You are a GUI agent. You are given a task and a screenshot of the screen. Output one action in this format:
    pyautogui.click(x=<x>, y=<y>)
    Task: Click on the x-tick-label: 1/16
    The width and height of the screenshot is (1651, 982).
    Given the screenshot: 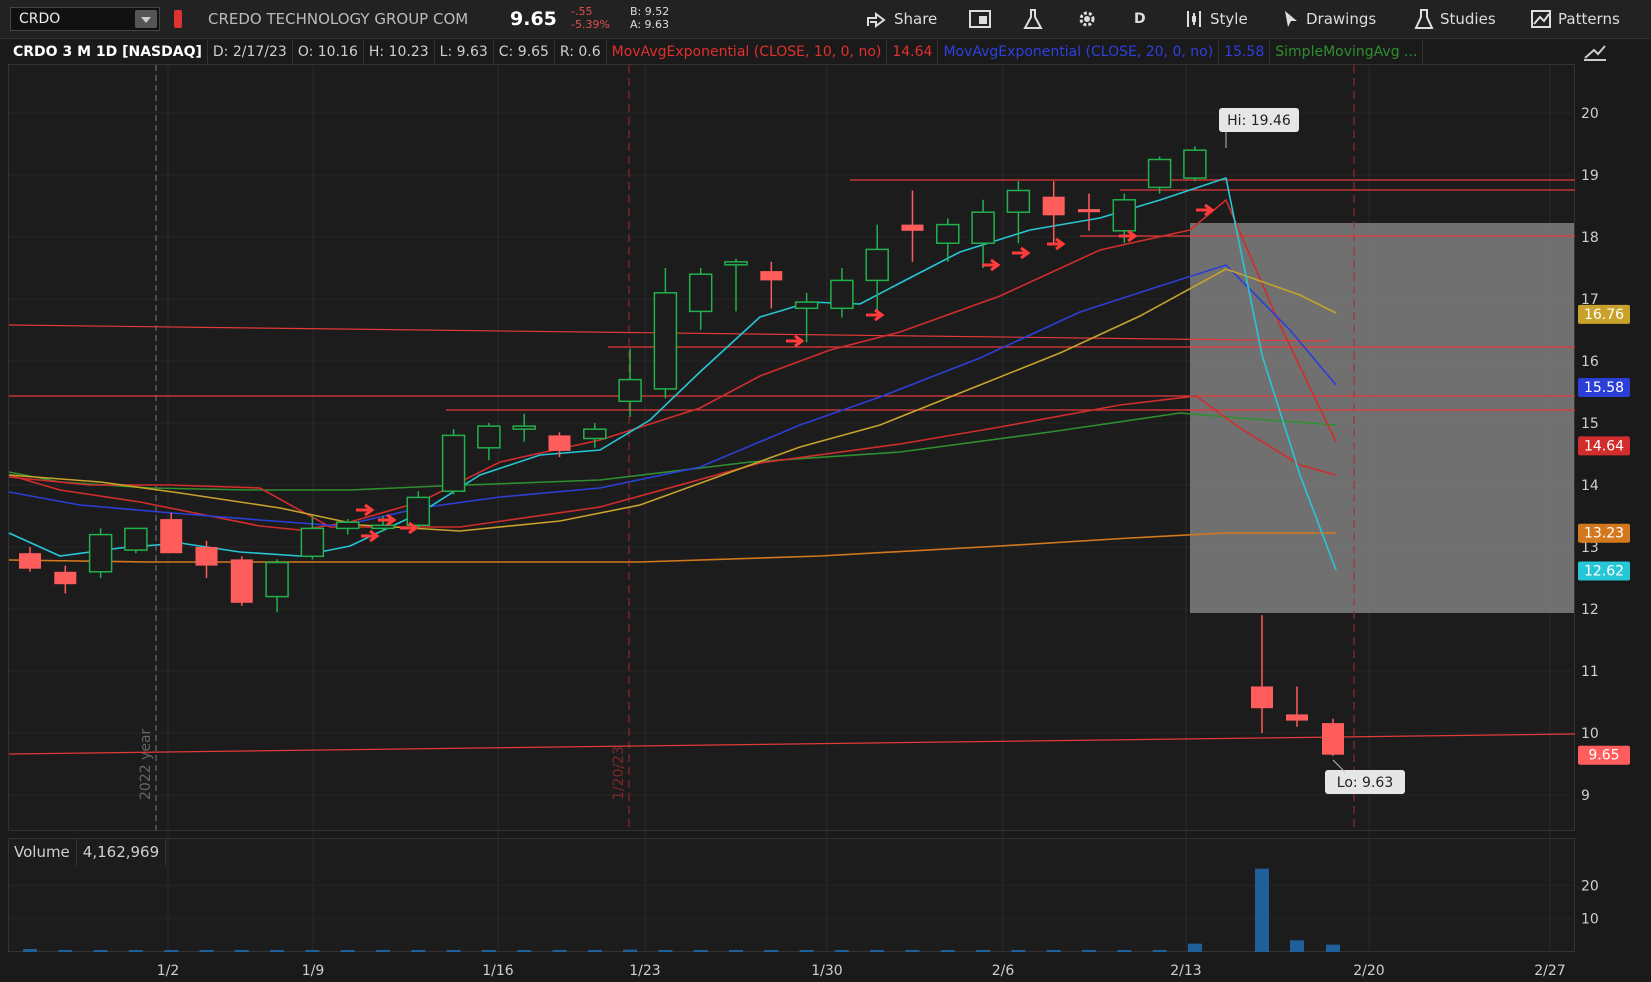 What is the action you would take?
    pyautogui.click(x=498, y=971)
    